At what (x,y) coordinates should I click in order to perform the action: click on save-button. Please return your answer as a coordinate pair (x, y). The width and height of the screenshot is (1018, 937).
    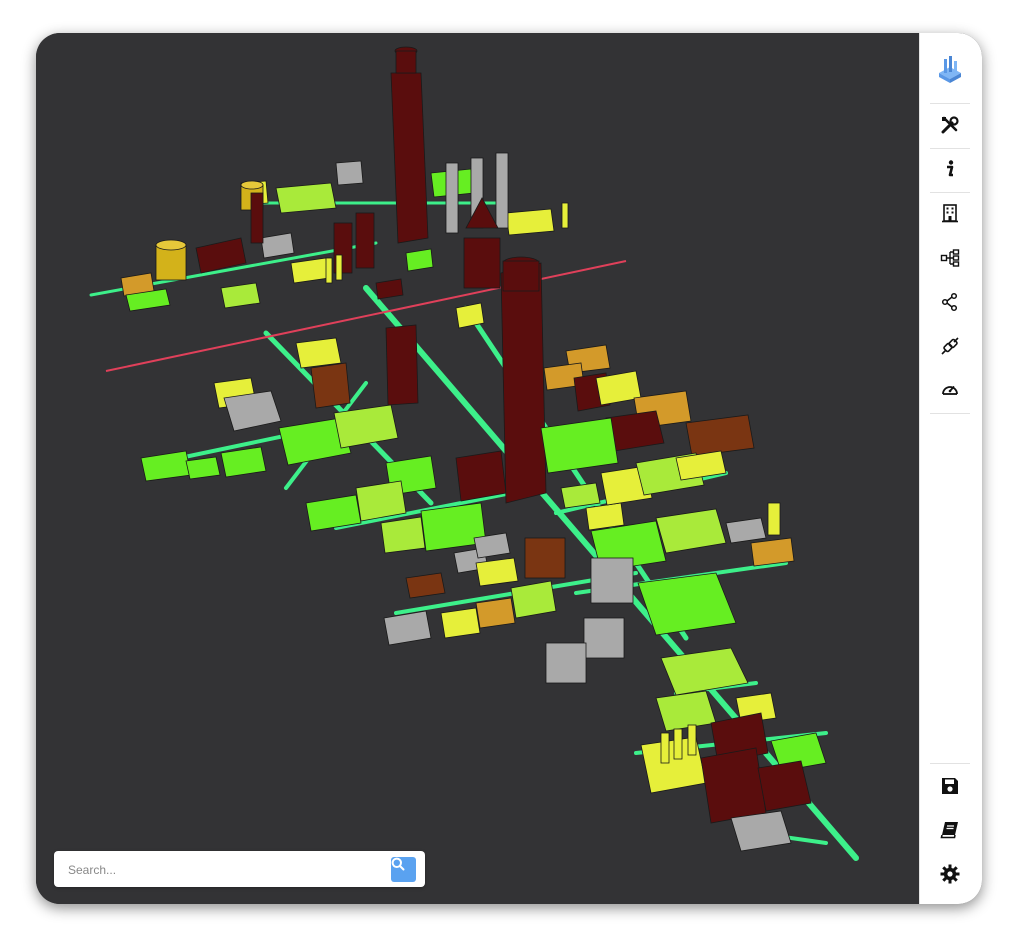
    Looking at the image, I should click on (950, 786).